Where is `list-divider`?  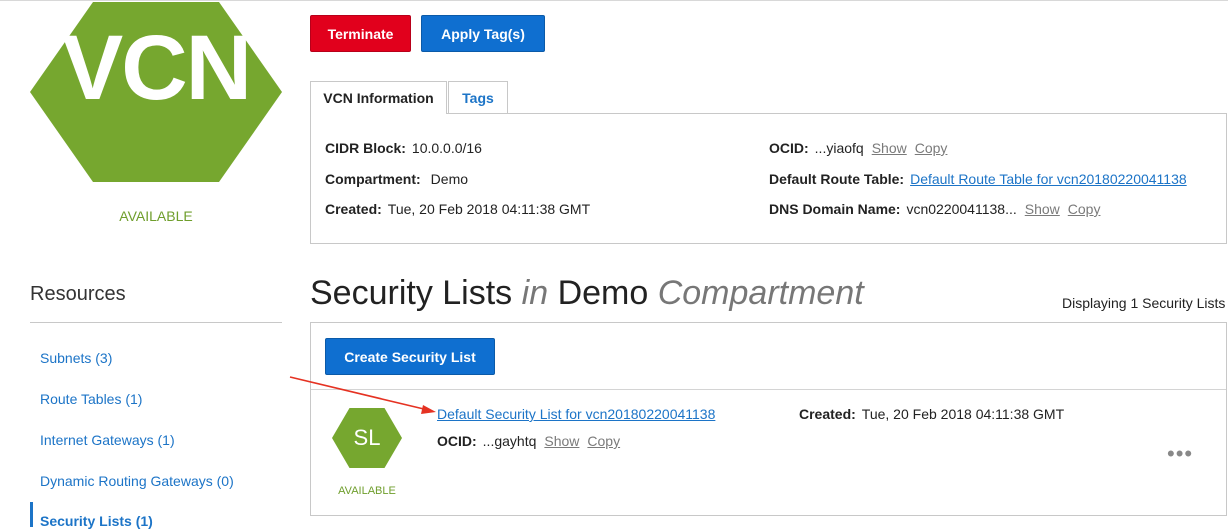
list-divider is located at coordinates (768, 389).